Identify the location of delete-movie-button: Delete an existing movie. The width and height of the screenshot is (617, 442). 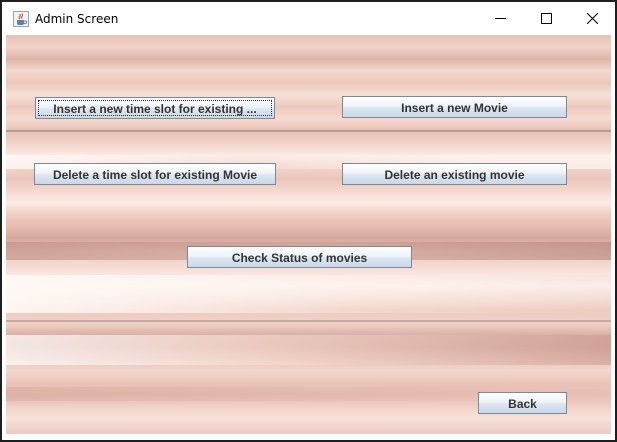
(454, 174).